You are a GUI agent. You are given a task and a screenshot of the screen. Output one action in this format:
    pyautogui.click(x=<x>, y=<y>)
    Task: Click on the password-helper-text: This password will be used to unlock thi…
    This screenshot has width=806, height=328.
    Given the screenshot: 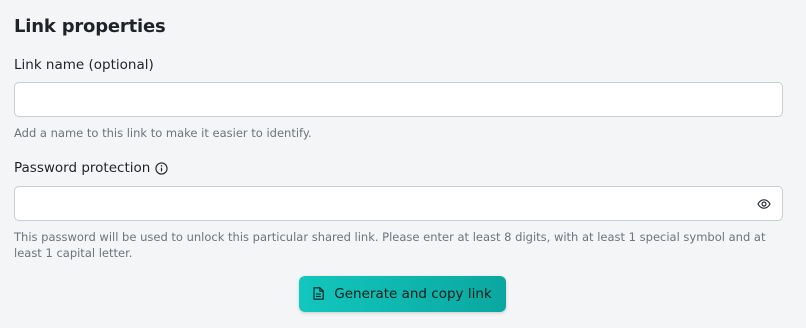 What is the action you would take?
    pyautogui.click(x=390, y=245)
    